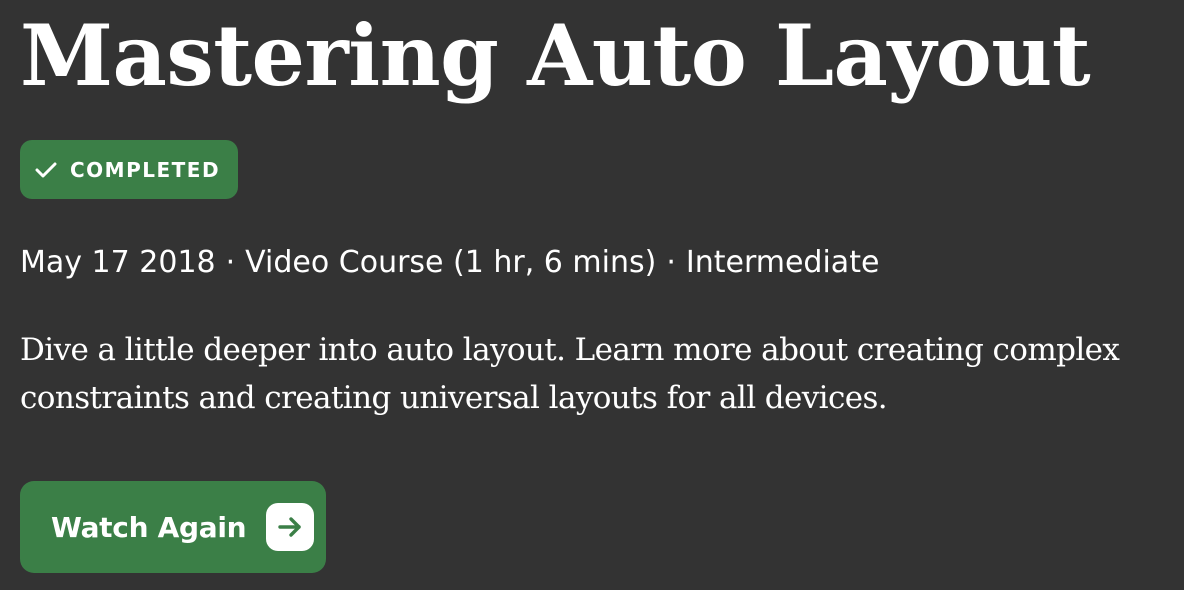  Describe the element at coordinates (118, 262) in the screenshot. I see `course-date: May 17 2018` at that location.